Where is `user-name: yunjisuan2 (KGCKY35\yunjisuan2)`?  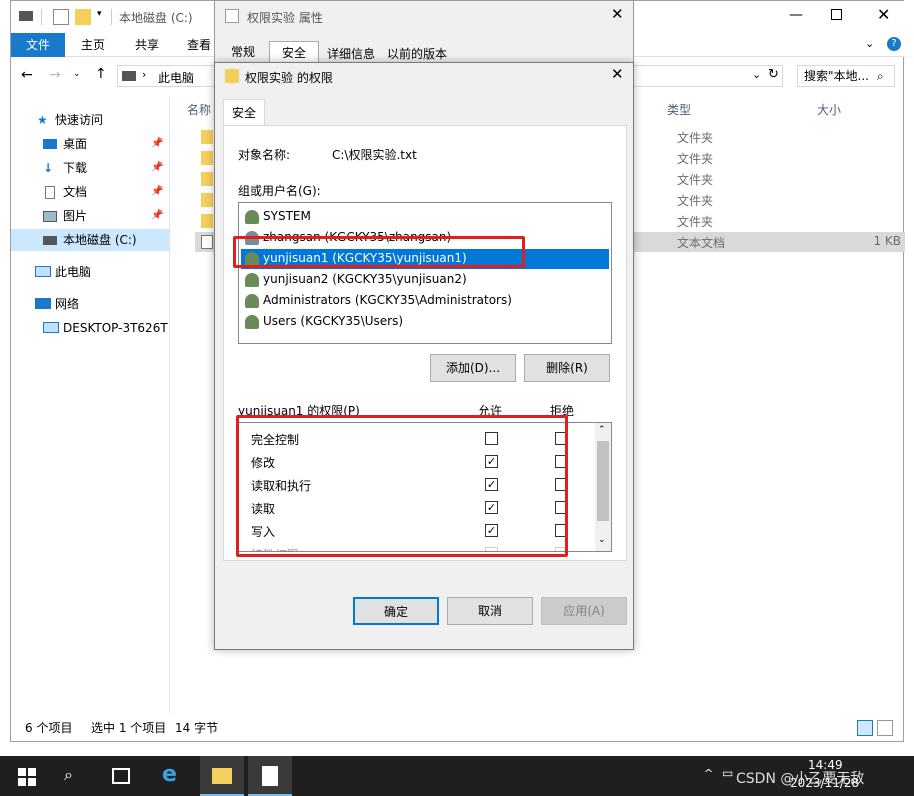
user-name: yunjisuan2 (KGCKY35\yunjisuan2) is located at coordinates (365, 279).